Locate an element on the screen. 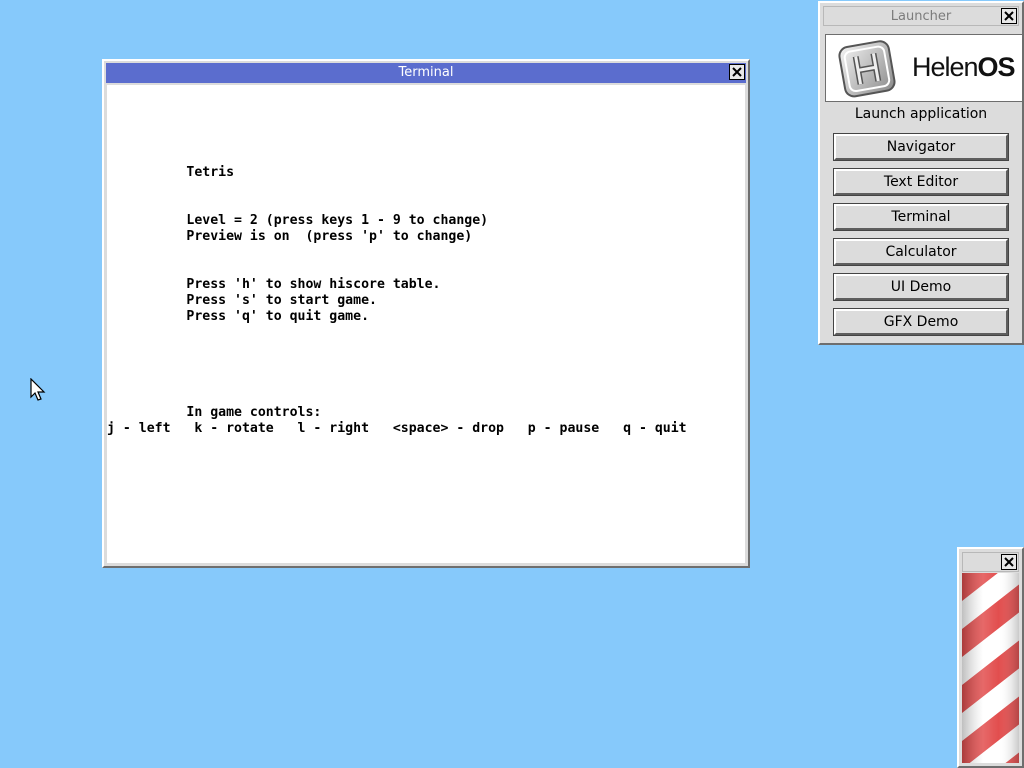 This screenshot has width=1024, height=768. terminal-close-button is located at coordinates (737, 72).